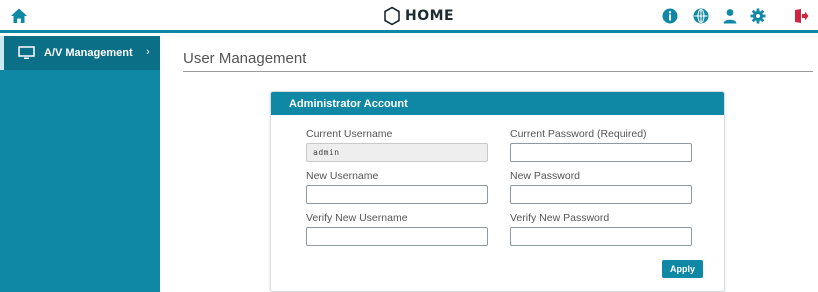 Image resolution: width=818 pixels, height=292 pixels. I want to click on new-username-field, so click(397, 194).